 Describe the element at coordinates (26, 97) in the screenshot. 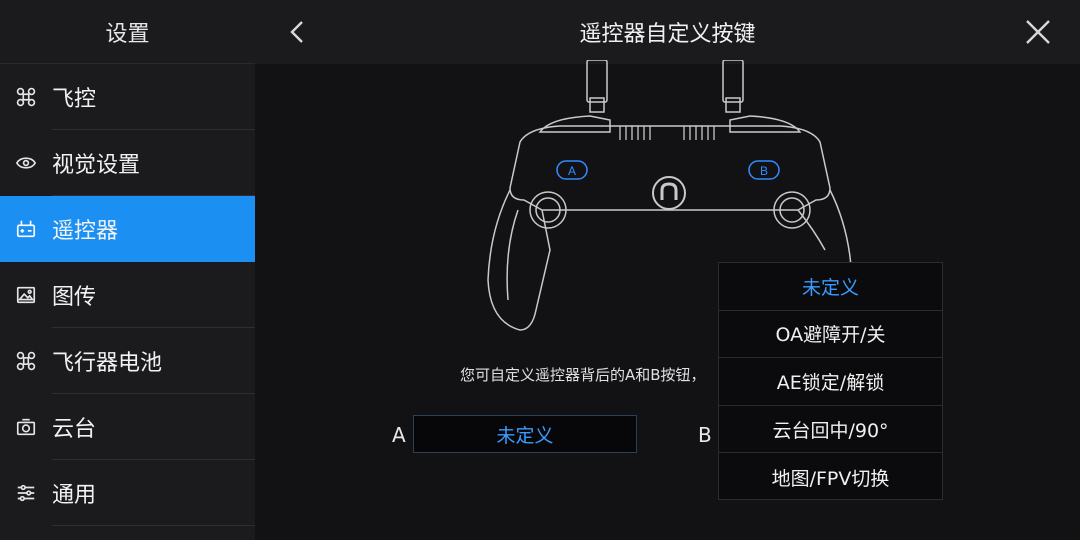

I see `drone-icon` at that location.